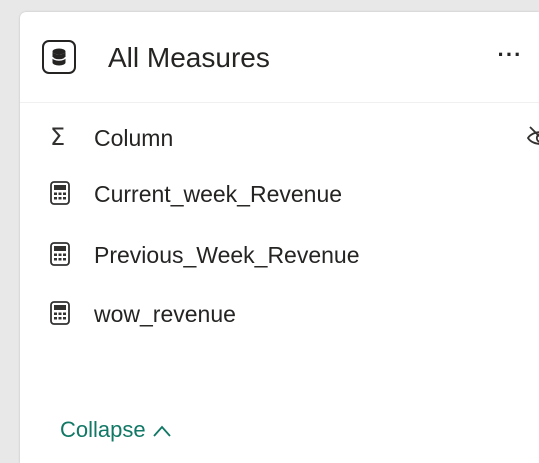 This screenshot has height=463, width=539. Describe the element at coordinates (510, 58) in the screenshot. I see `more-options-button: ···` at that location.